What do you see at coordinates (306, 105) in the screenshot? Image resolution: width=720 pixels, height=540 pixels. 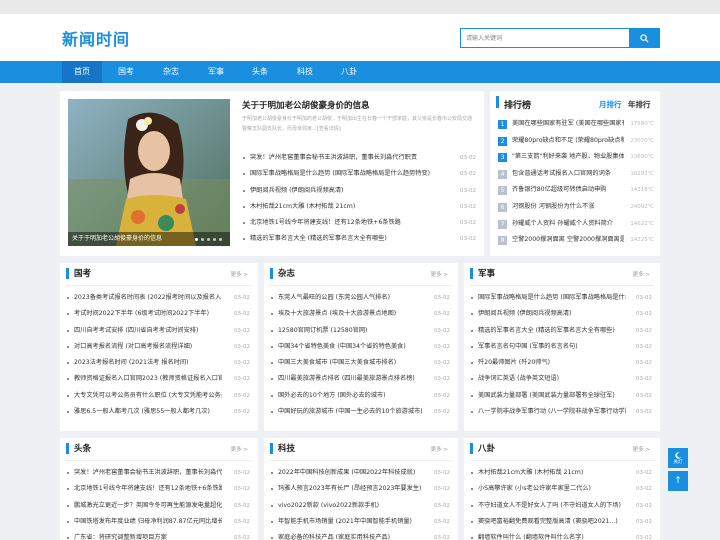 I see `featured-headline: 关于于明加老公胡俊豪身价的信息` at bounding box center [306, 105].